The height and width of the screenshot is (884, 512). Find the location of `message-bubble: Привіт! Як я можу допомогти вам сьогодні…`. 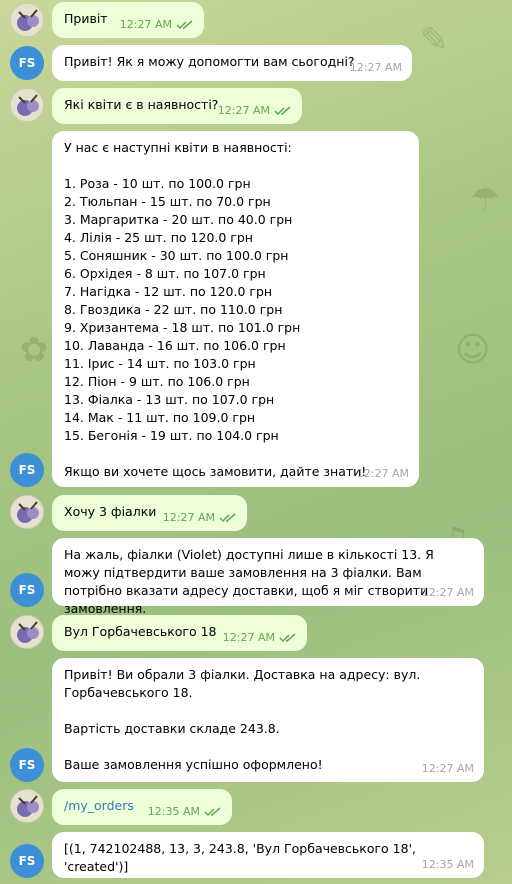

message-bubble: Привіт! Як я можу допомогти вам сьогодні… is located at coordinates (232, 63).